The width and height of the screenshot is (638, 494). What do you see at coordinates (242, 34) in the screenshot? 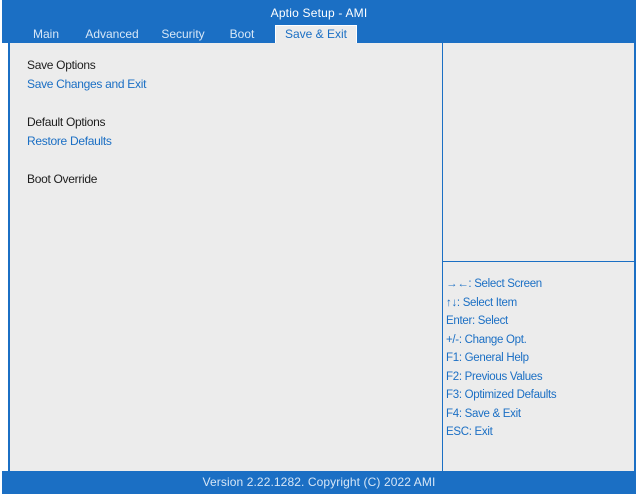
I see `tab-boot: Boot` at bounding box center [242, 34].